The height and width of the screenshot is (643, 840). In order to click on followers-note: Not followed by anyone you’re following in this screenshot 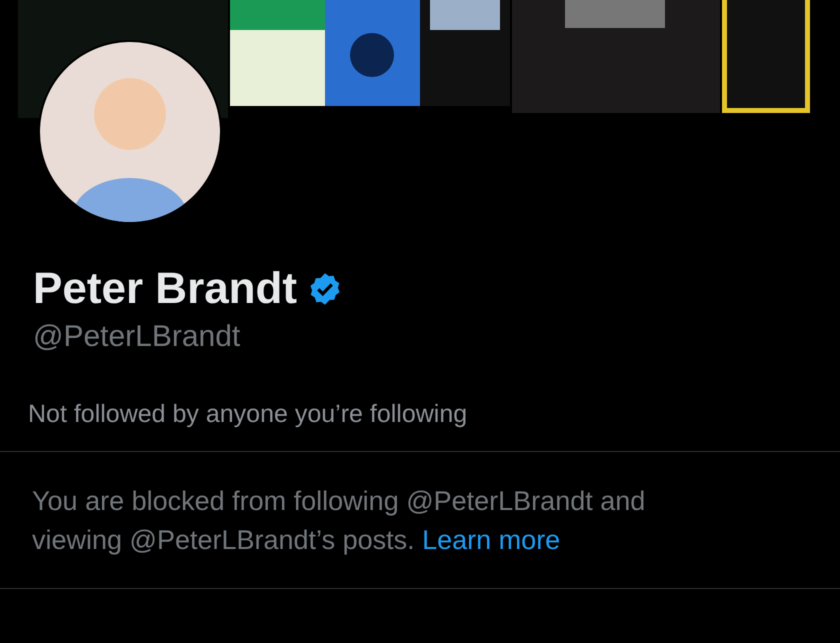, I will do `click(247, 414)`.